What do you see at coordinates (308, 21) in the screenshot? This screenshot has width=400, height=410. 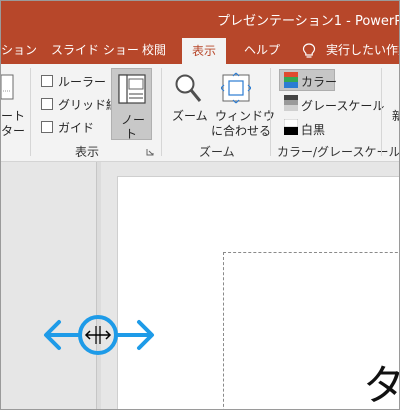 I see `window-title: プレゼンテーション1 - PowerPoint` at bounding box center [308, 21].